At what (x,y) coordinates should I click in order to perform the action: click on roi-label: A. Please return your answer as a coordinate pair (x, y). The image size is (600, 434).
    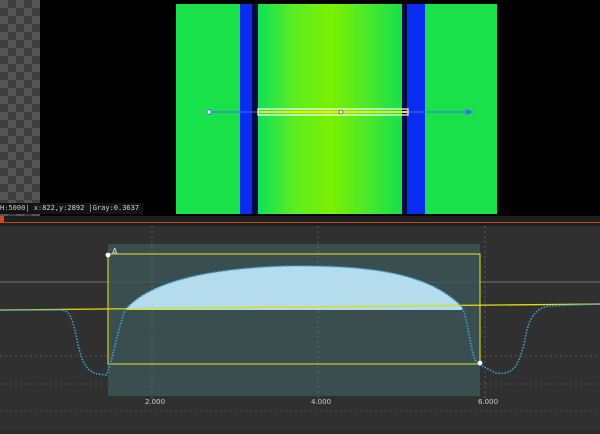
    Looking at the image, I should click on (115, 251).